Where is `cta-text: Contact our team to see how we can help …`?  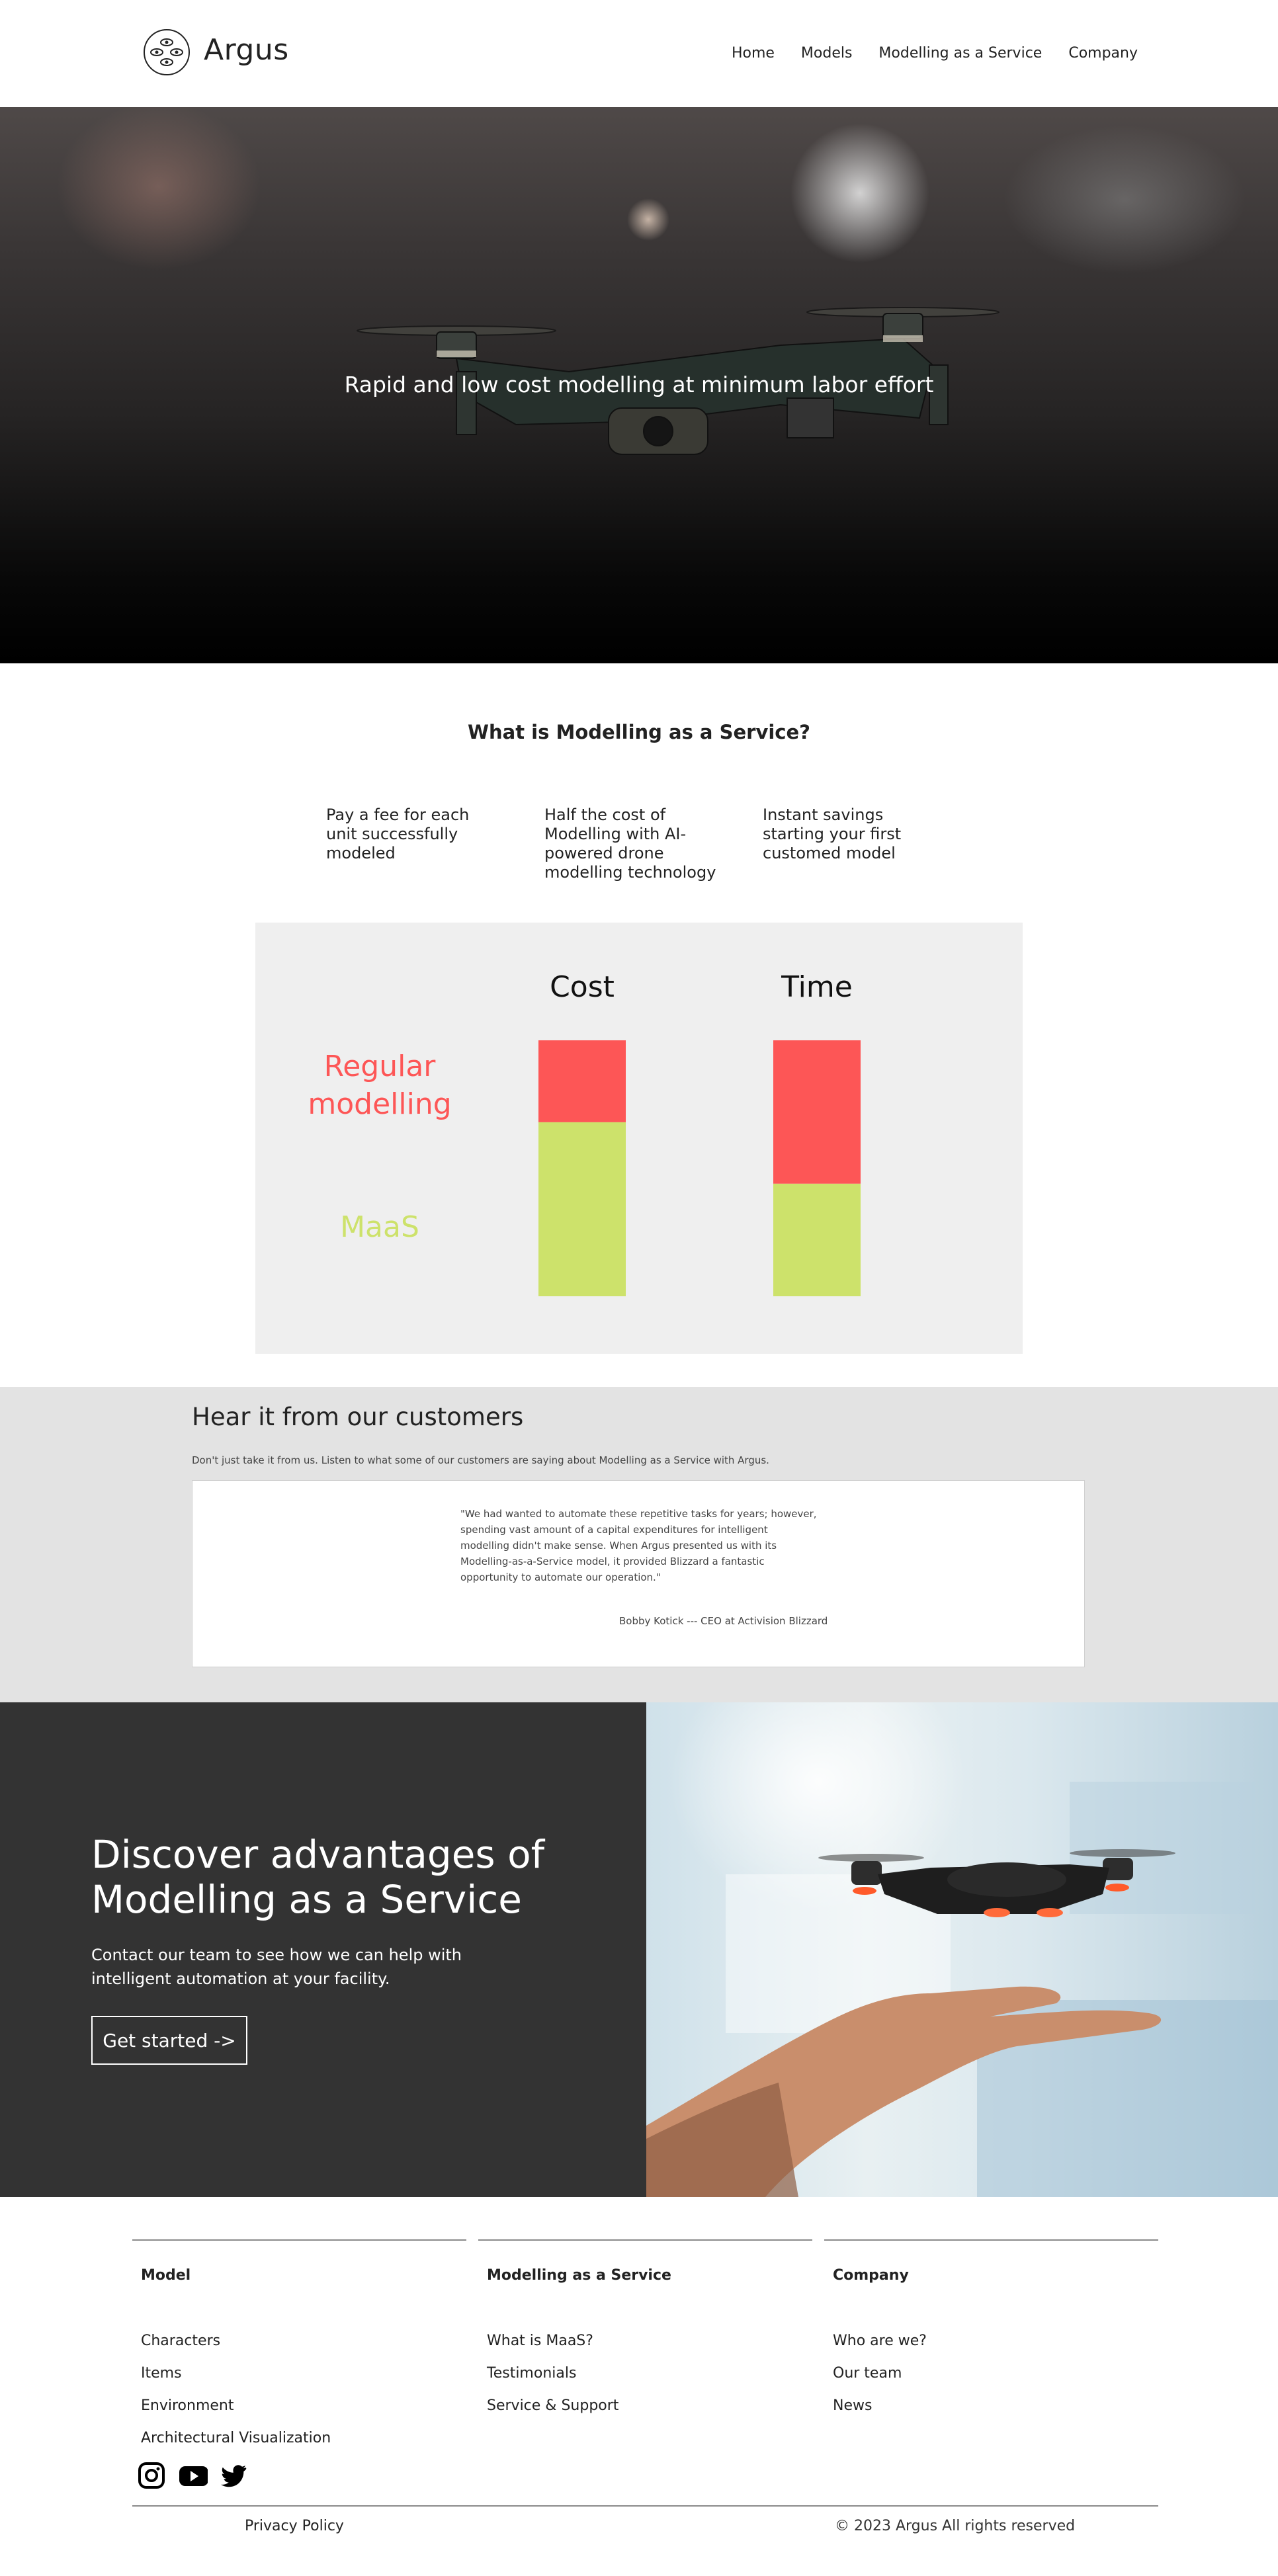 cta-text: Contact our team to see how we can help … is located at coordinates (276, 1967).